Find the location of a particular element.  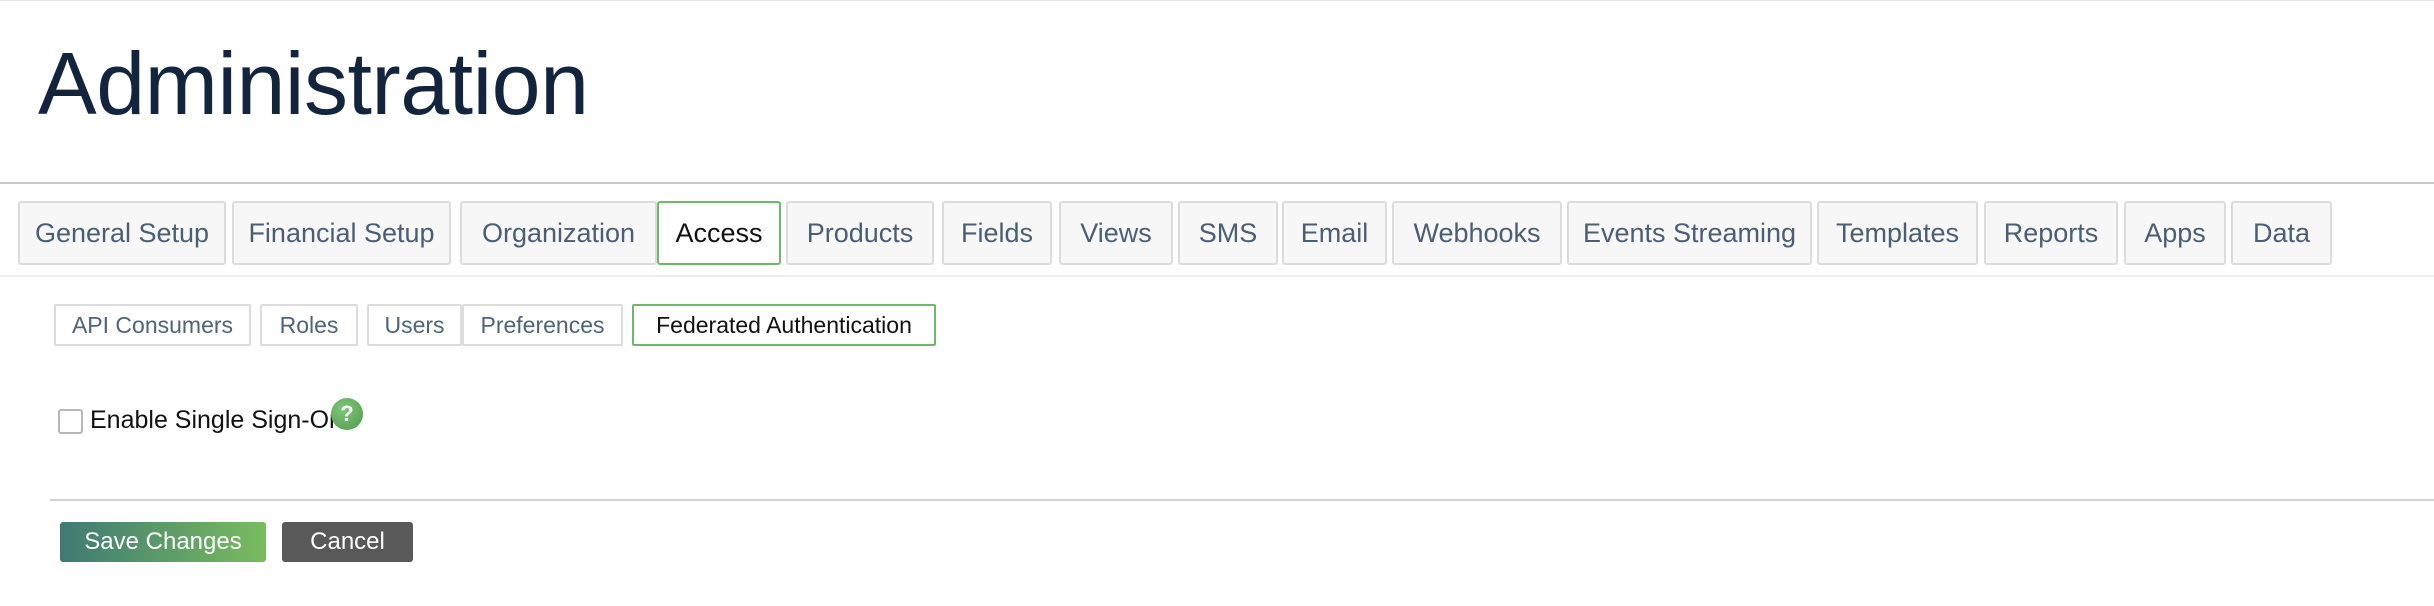

cancel-button: Cancel is located at coordinates (347, 542).